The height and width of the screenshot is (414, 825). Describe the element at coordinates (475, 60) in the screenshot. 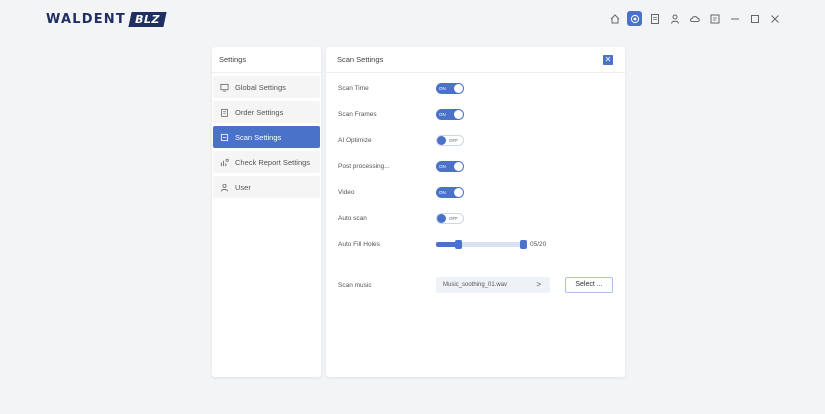

I see `panel-header: Scan Settings ✕` at that location.